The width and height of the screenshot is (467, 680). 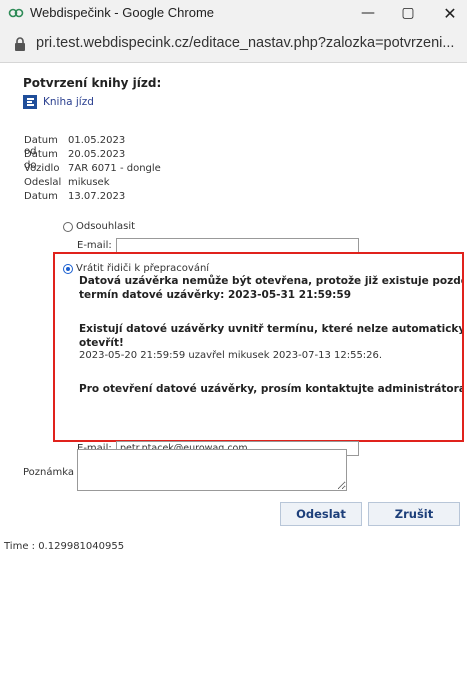 I want to click on webdispecink-app-icon, so click(x=16, y=13).